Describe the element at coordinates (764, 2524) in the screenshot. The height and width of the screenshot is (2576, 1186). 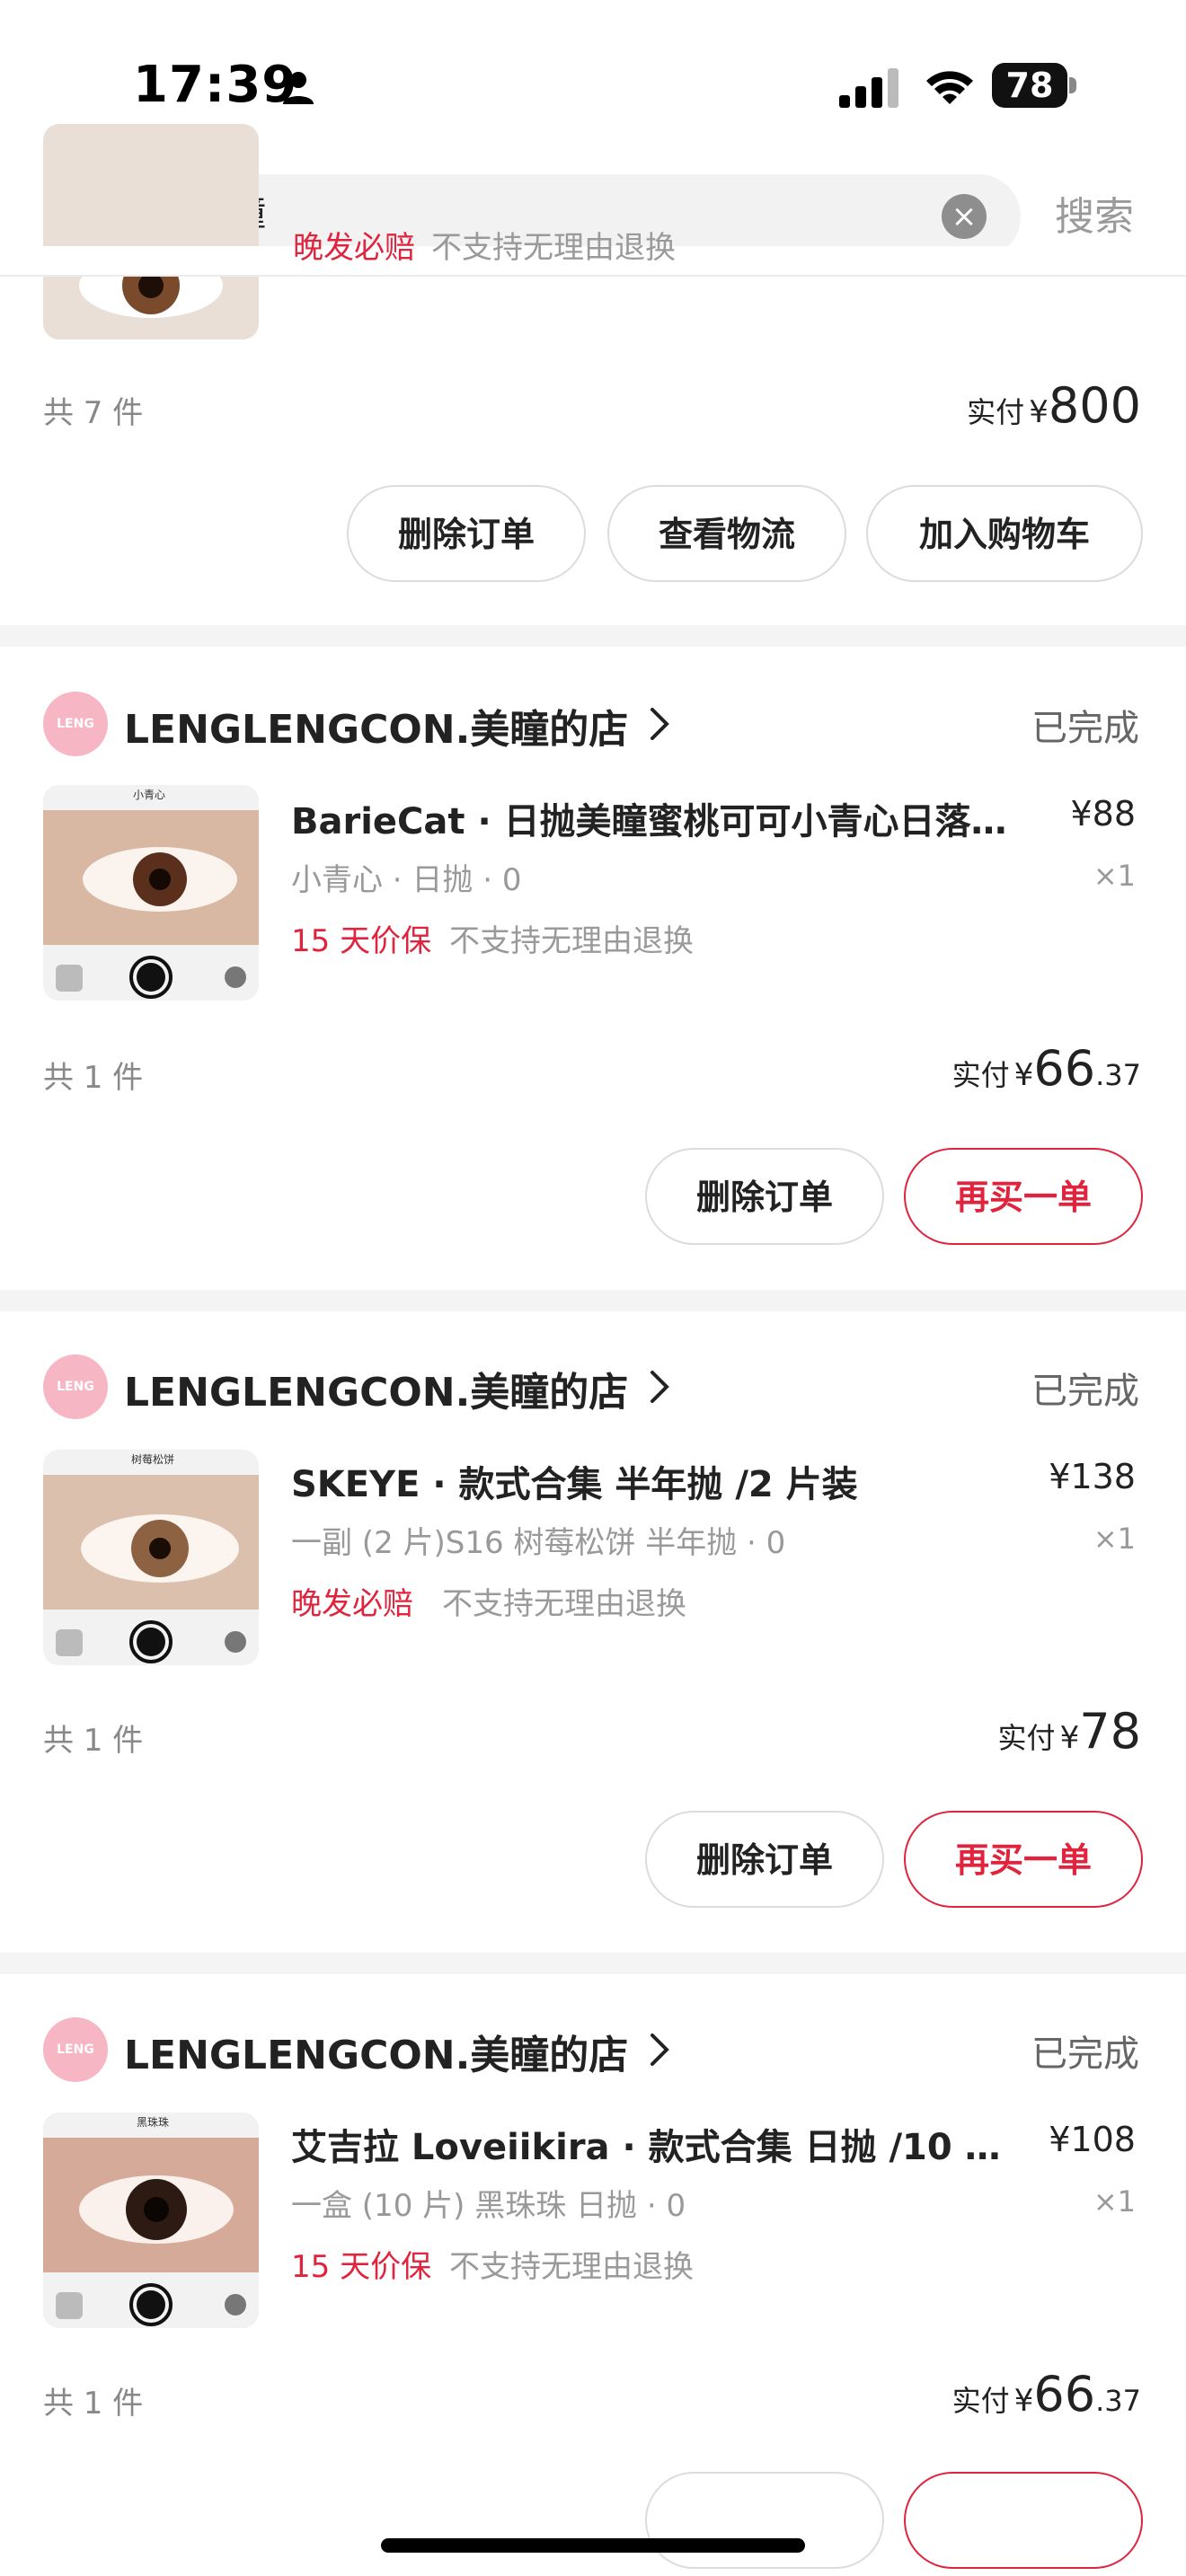
I see `delete-order-button-partial` at that location.